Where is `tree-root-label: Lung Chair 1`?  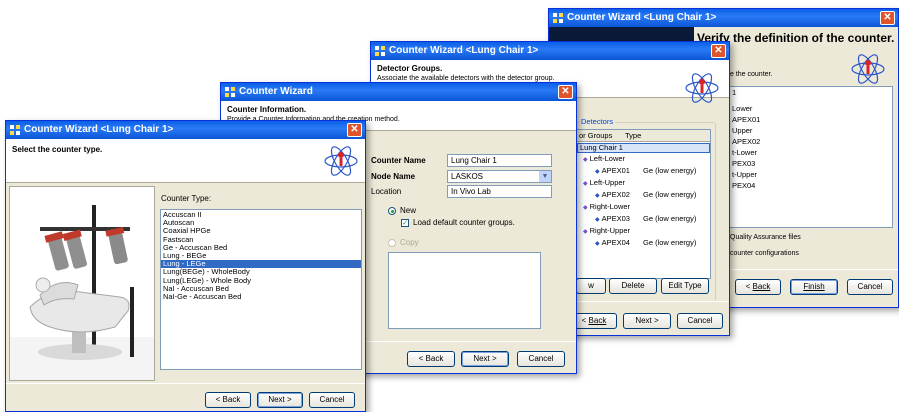 tree-root-label: Lung Chair 1 is located at coordinates (601, 147).